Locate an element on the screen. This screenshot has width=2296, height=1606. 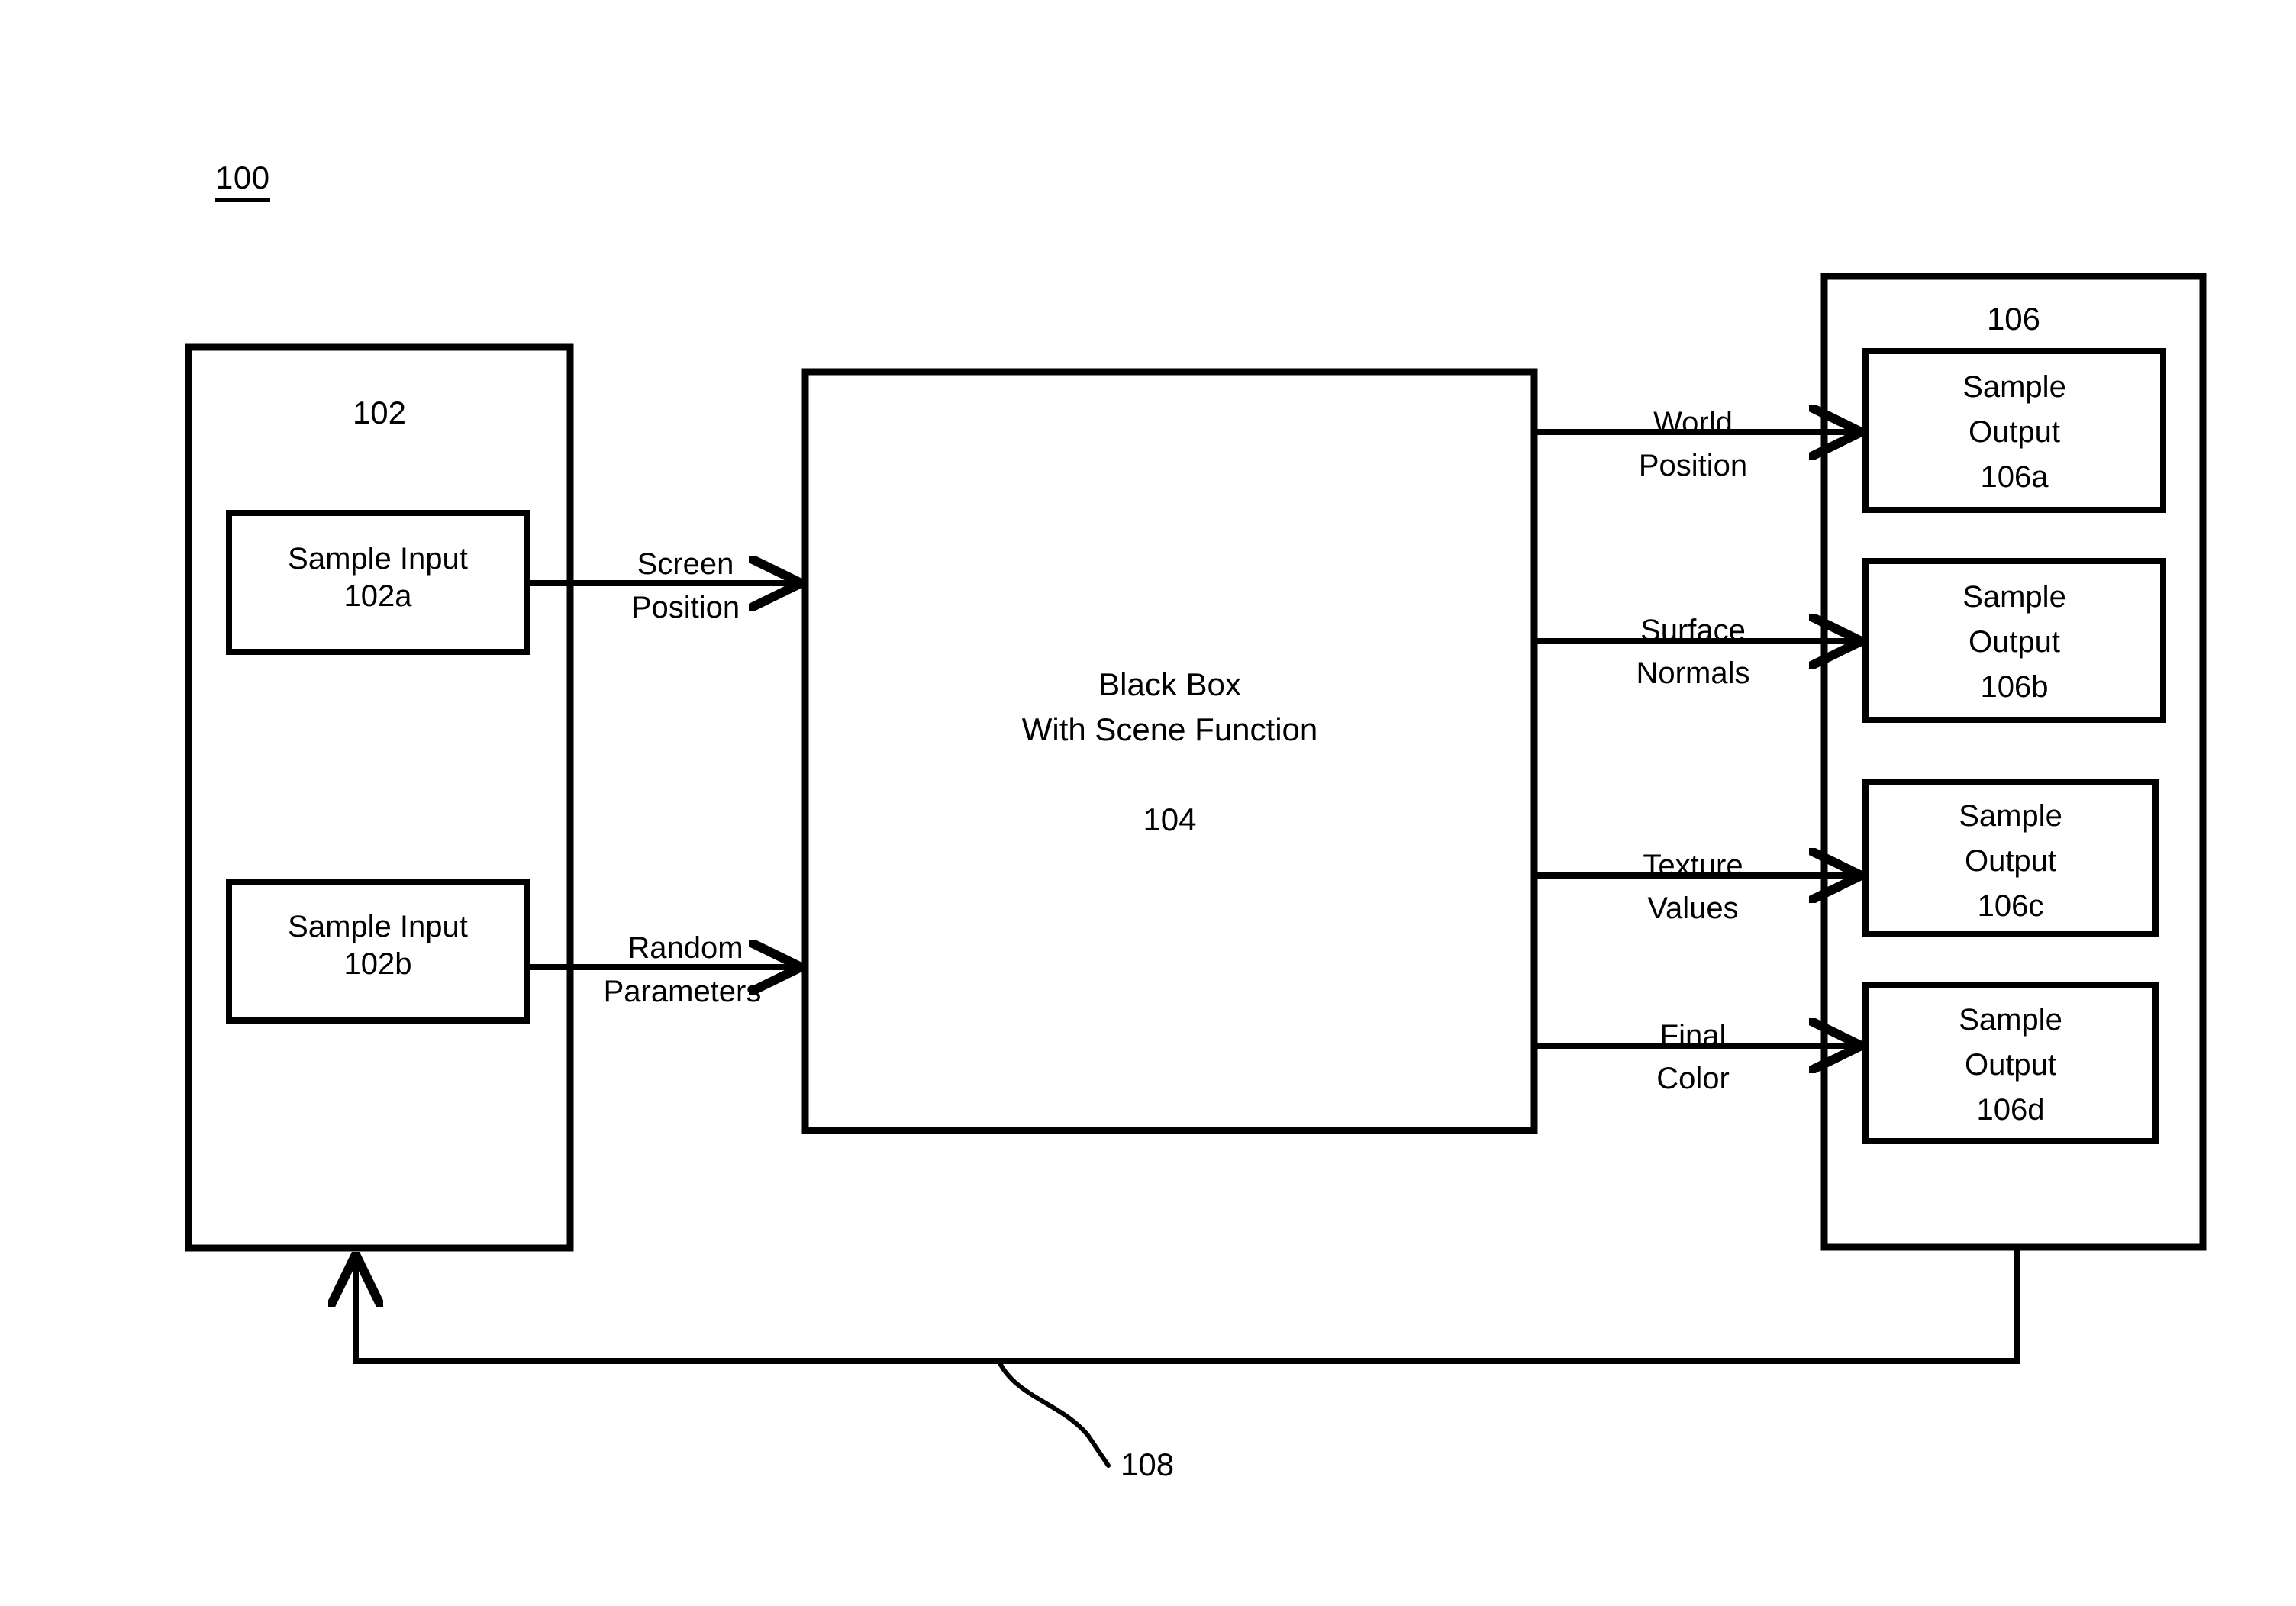
input-group-container is located at coordinates (379, 797).